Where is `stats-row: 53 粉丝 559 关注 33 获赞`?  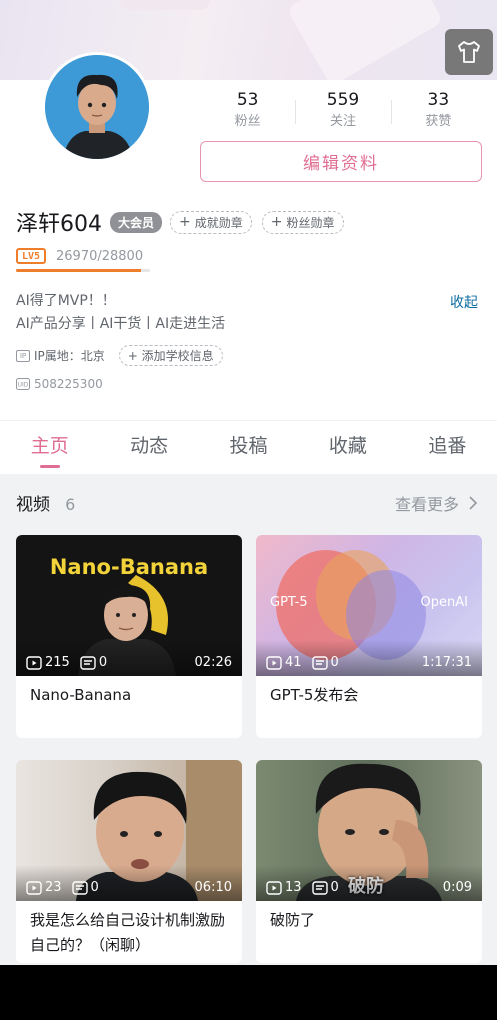 stats-row: 53 粉丝 559 关注 33 获赞 is located at coordinates (343, 113).